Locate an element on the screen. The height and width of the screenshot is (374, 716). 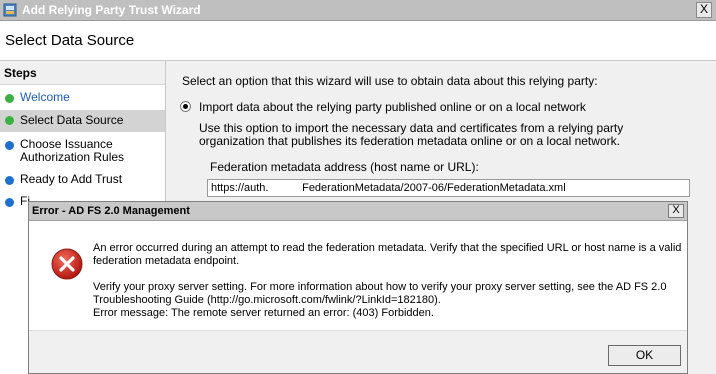
steps-heading-label: Steps is located at coordinates (20, 73).